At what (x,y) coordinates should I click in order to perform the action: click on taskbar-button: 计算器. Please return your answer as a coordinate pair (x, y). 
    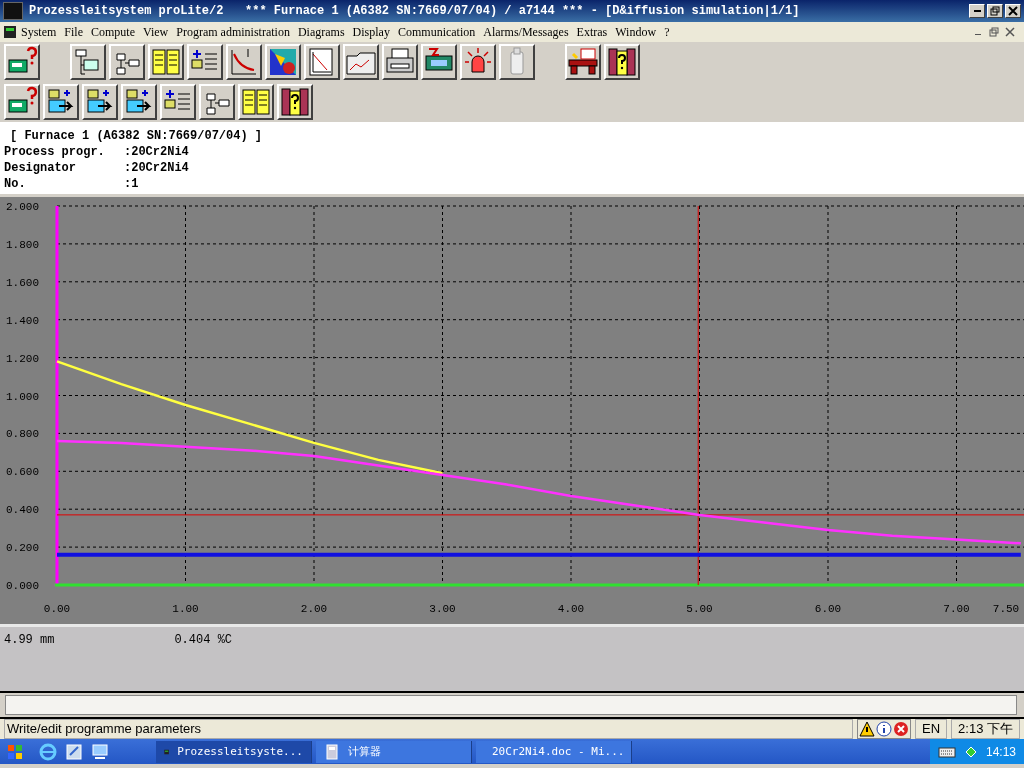
    Looking at the image, I should click on (394, 751).